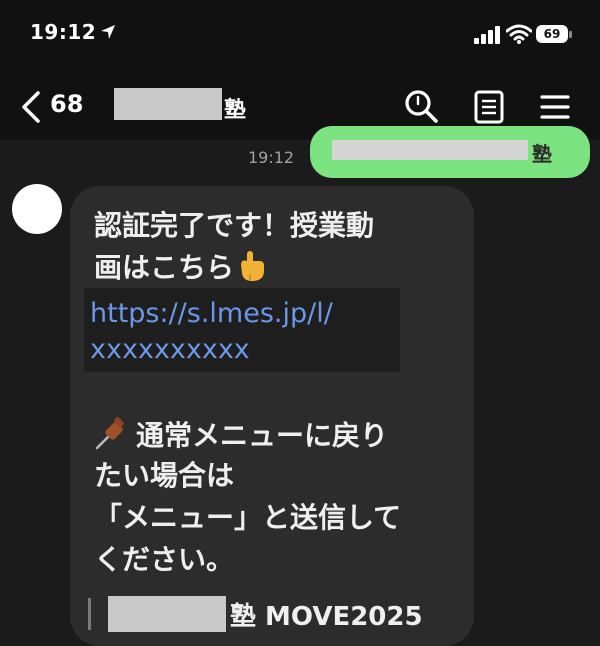 Image resolution: width=600 pixels, height=646 pixels. What do you see at coordinates (421, 106) in the screenshot?
I see `search-icon` at bounding box center [421, 106].